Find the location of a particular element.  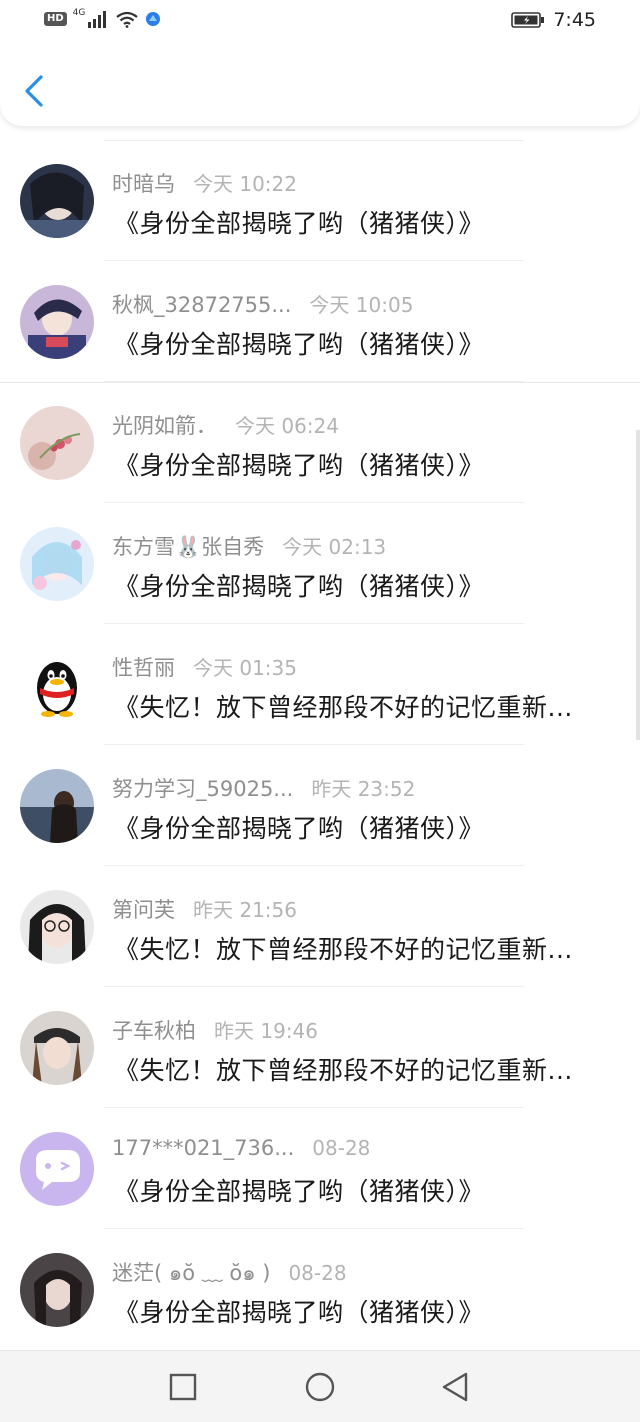

clock: 7:45 is located at coordinates (574, 20).